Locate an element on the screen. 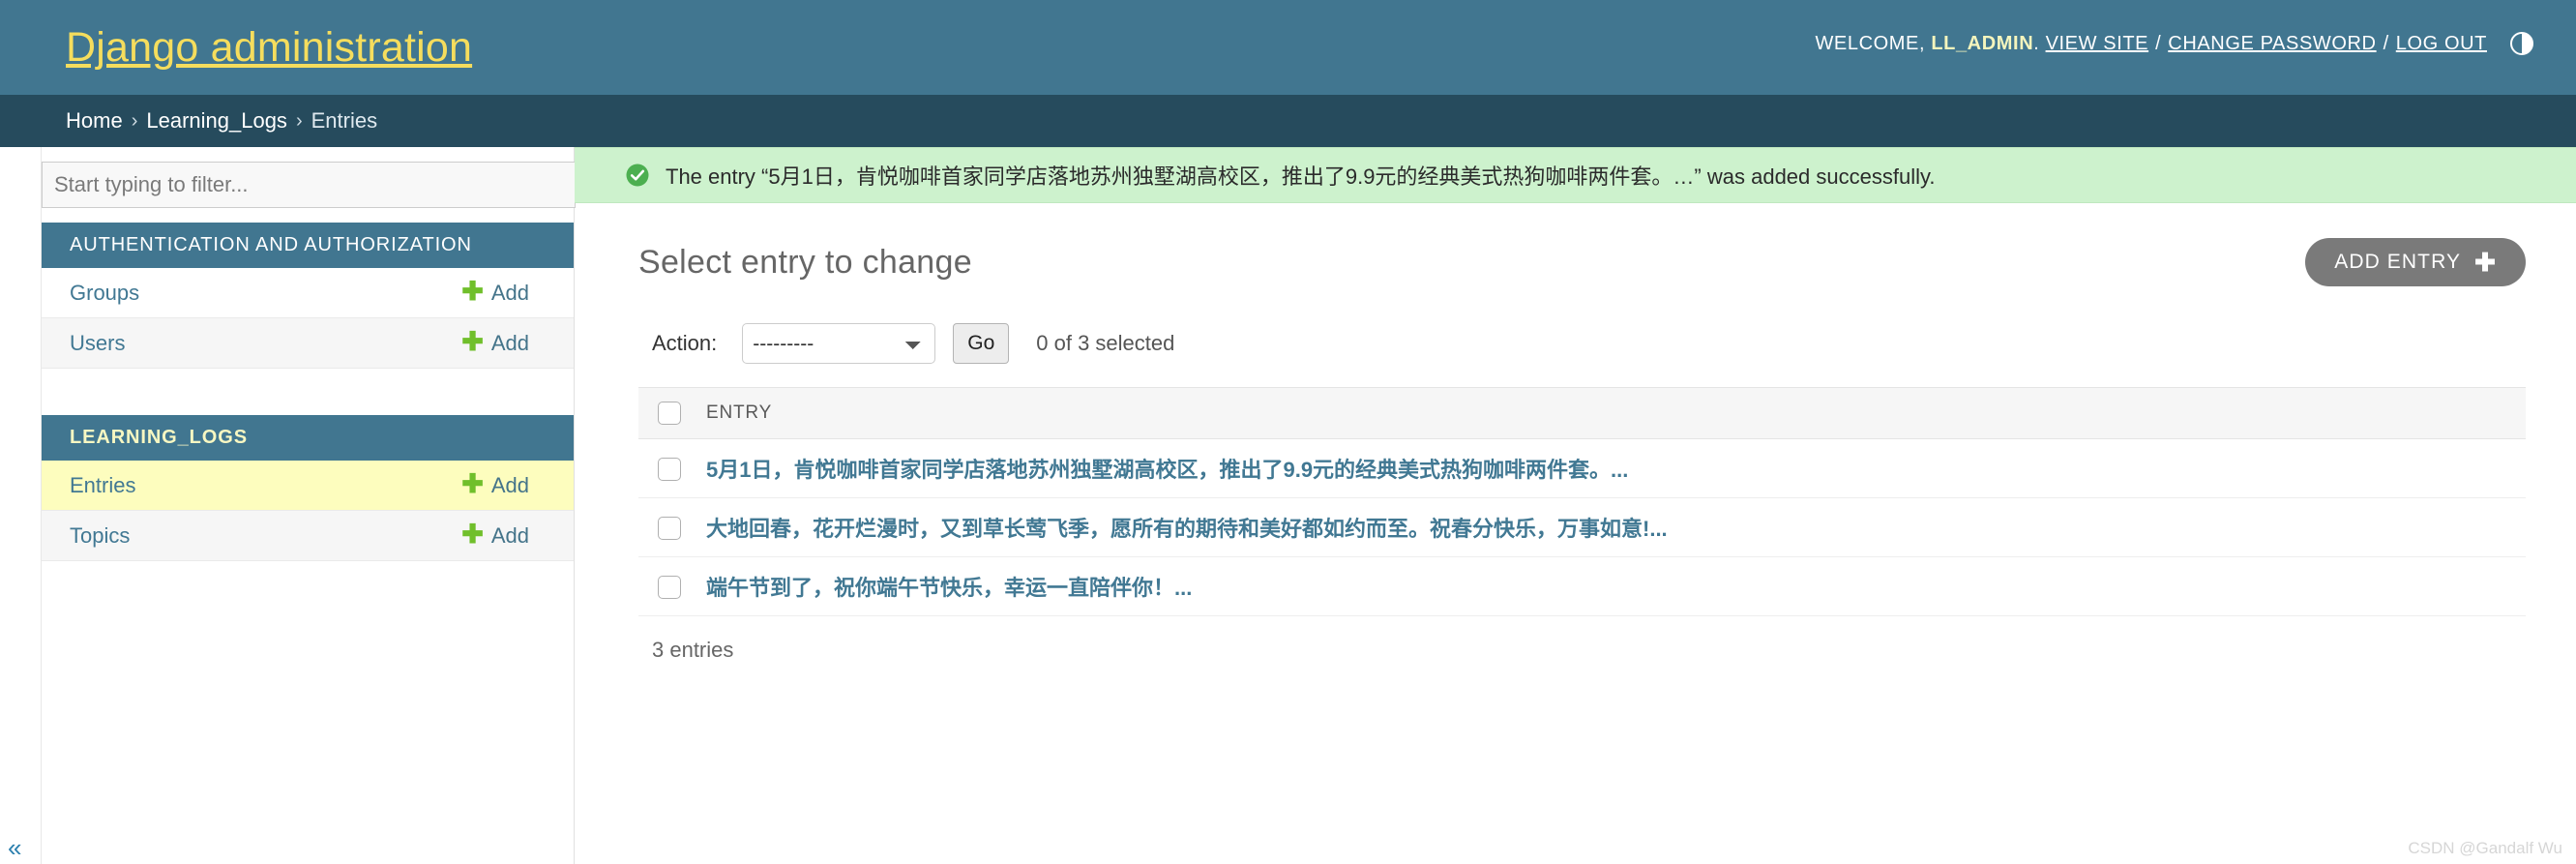 This screenshot has width=2576, height=864. add-groups-link: ✚ Add is located at coordinates (495, 291).